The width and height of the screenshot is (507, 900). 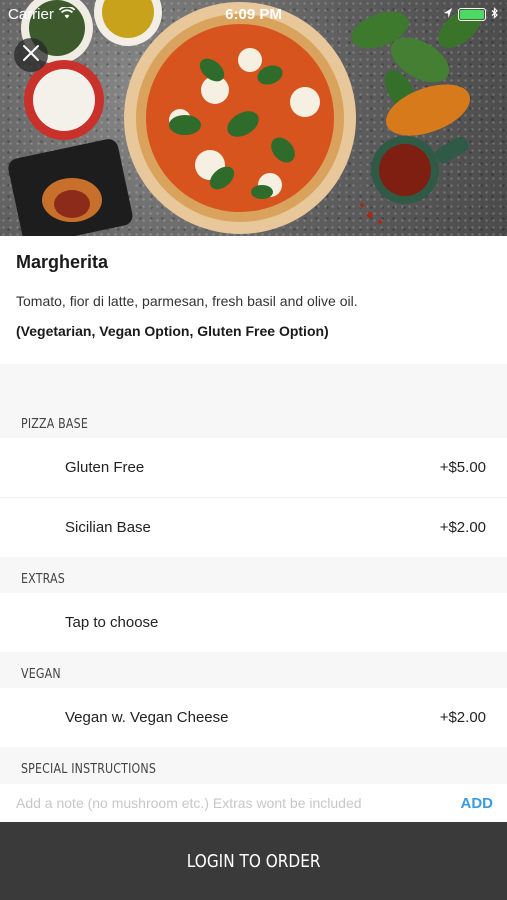 I want to click on status-time: 6:09 PM, so click(x=253, y=14).